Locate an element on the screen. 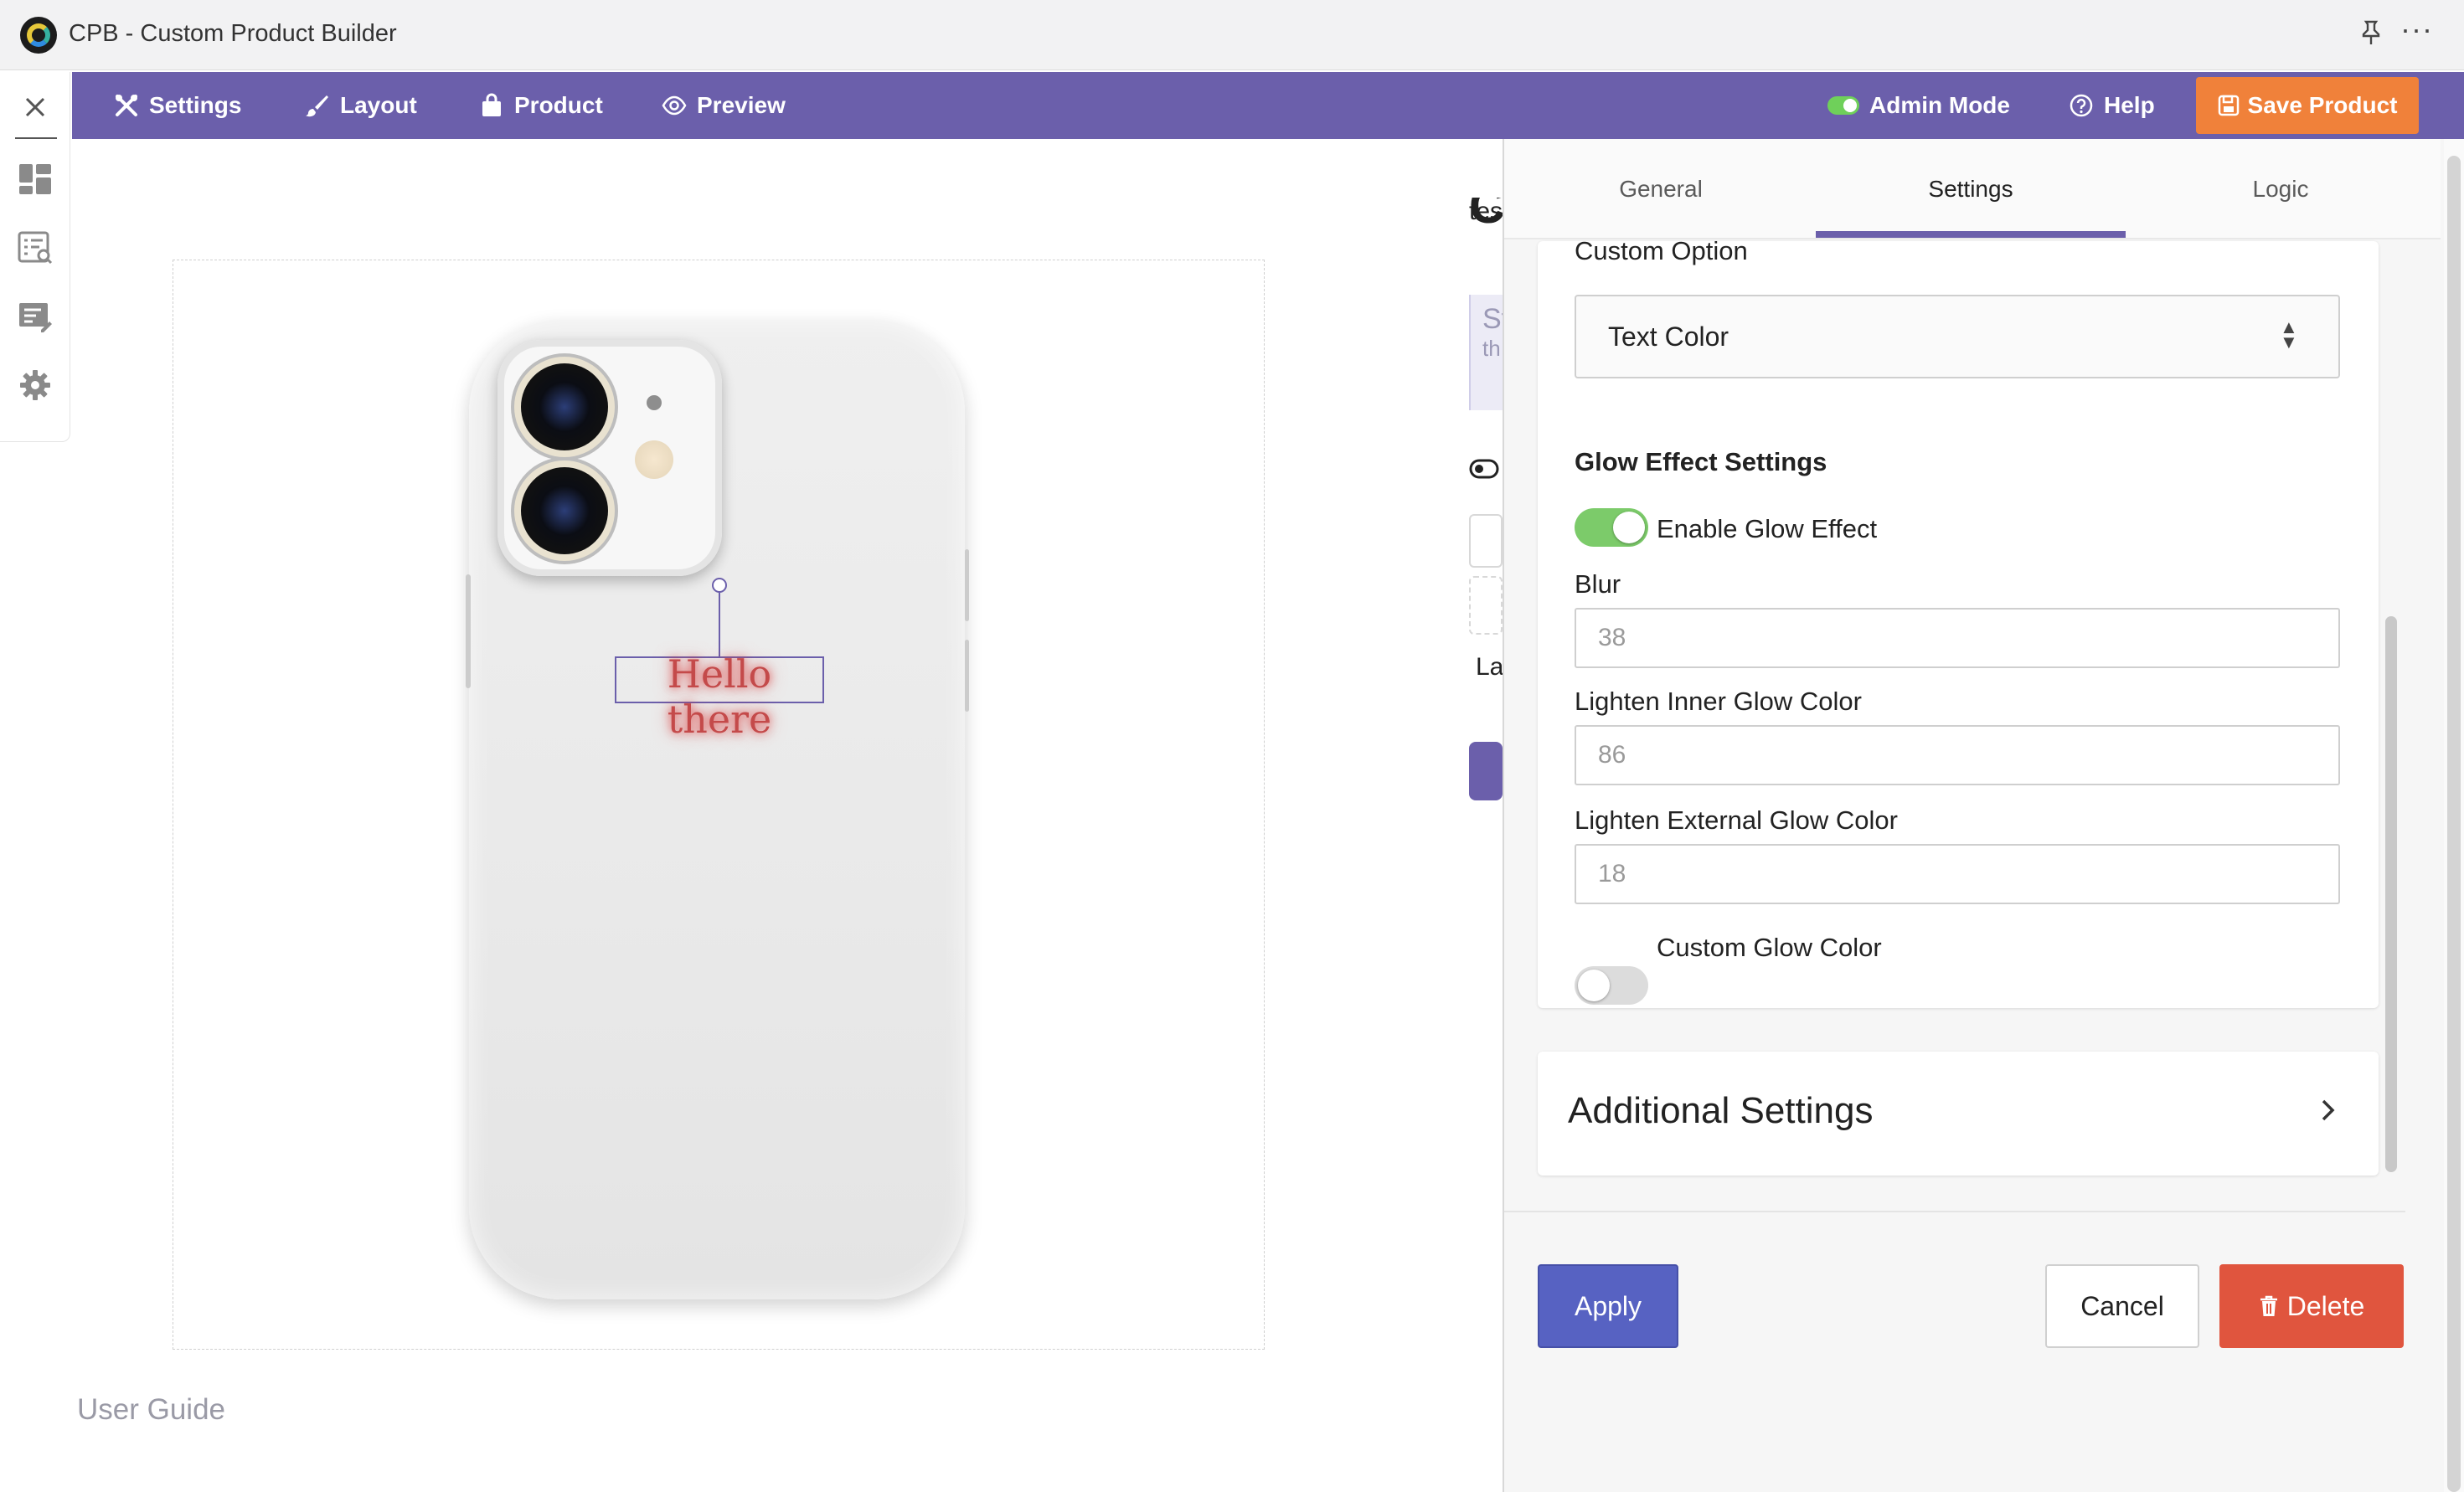 The image size is (2464, 1492). microphone-dot is located at coordinates (654, 402).